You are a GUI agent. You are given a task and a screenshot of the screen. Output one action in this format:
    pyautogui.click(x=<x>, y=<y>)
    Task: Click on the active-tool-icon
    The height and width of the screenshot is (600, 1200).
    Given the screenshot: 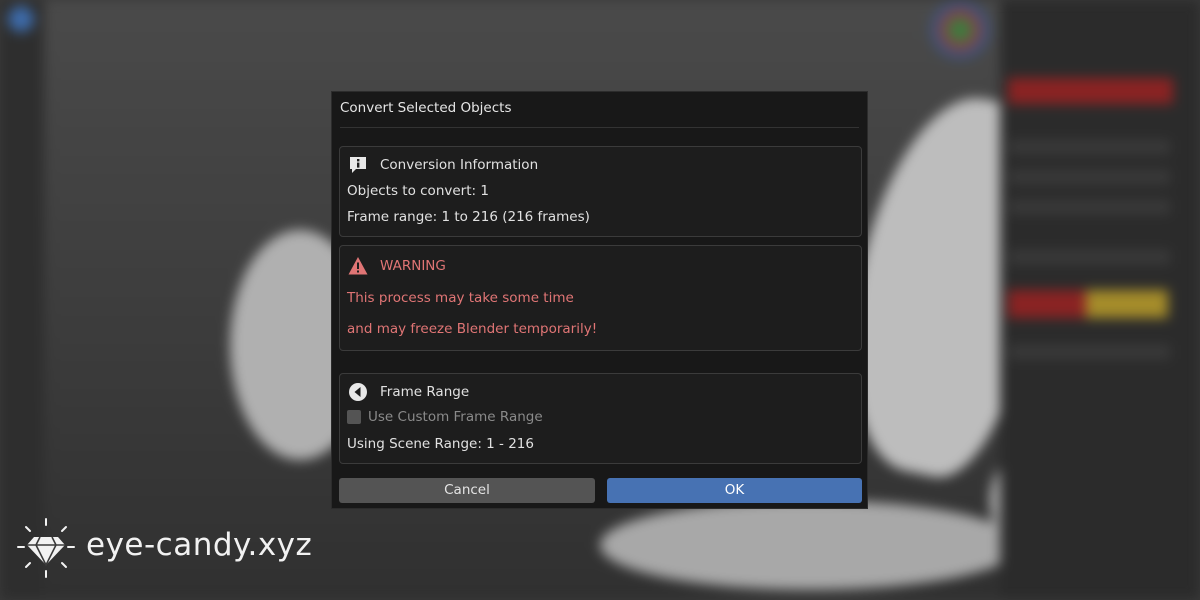 What is the action you would take?
    pyautogui.click(x=21, y=19)
    